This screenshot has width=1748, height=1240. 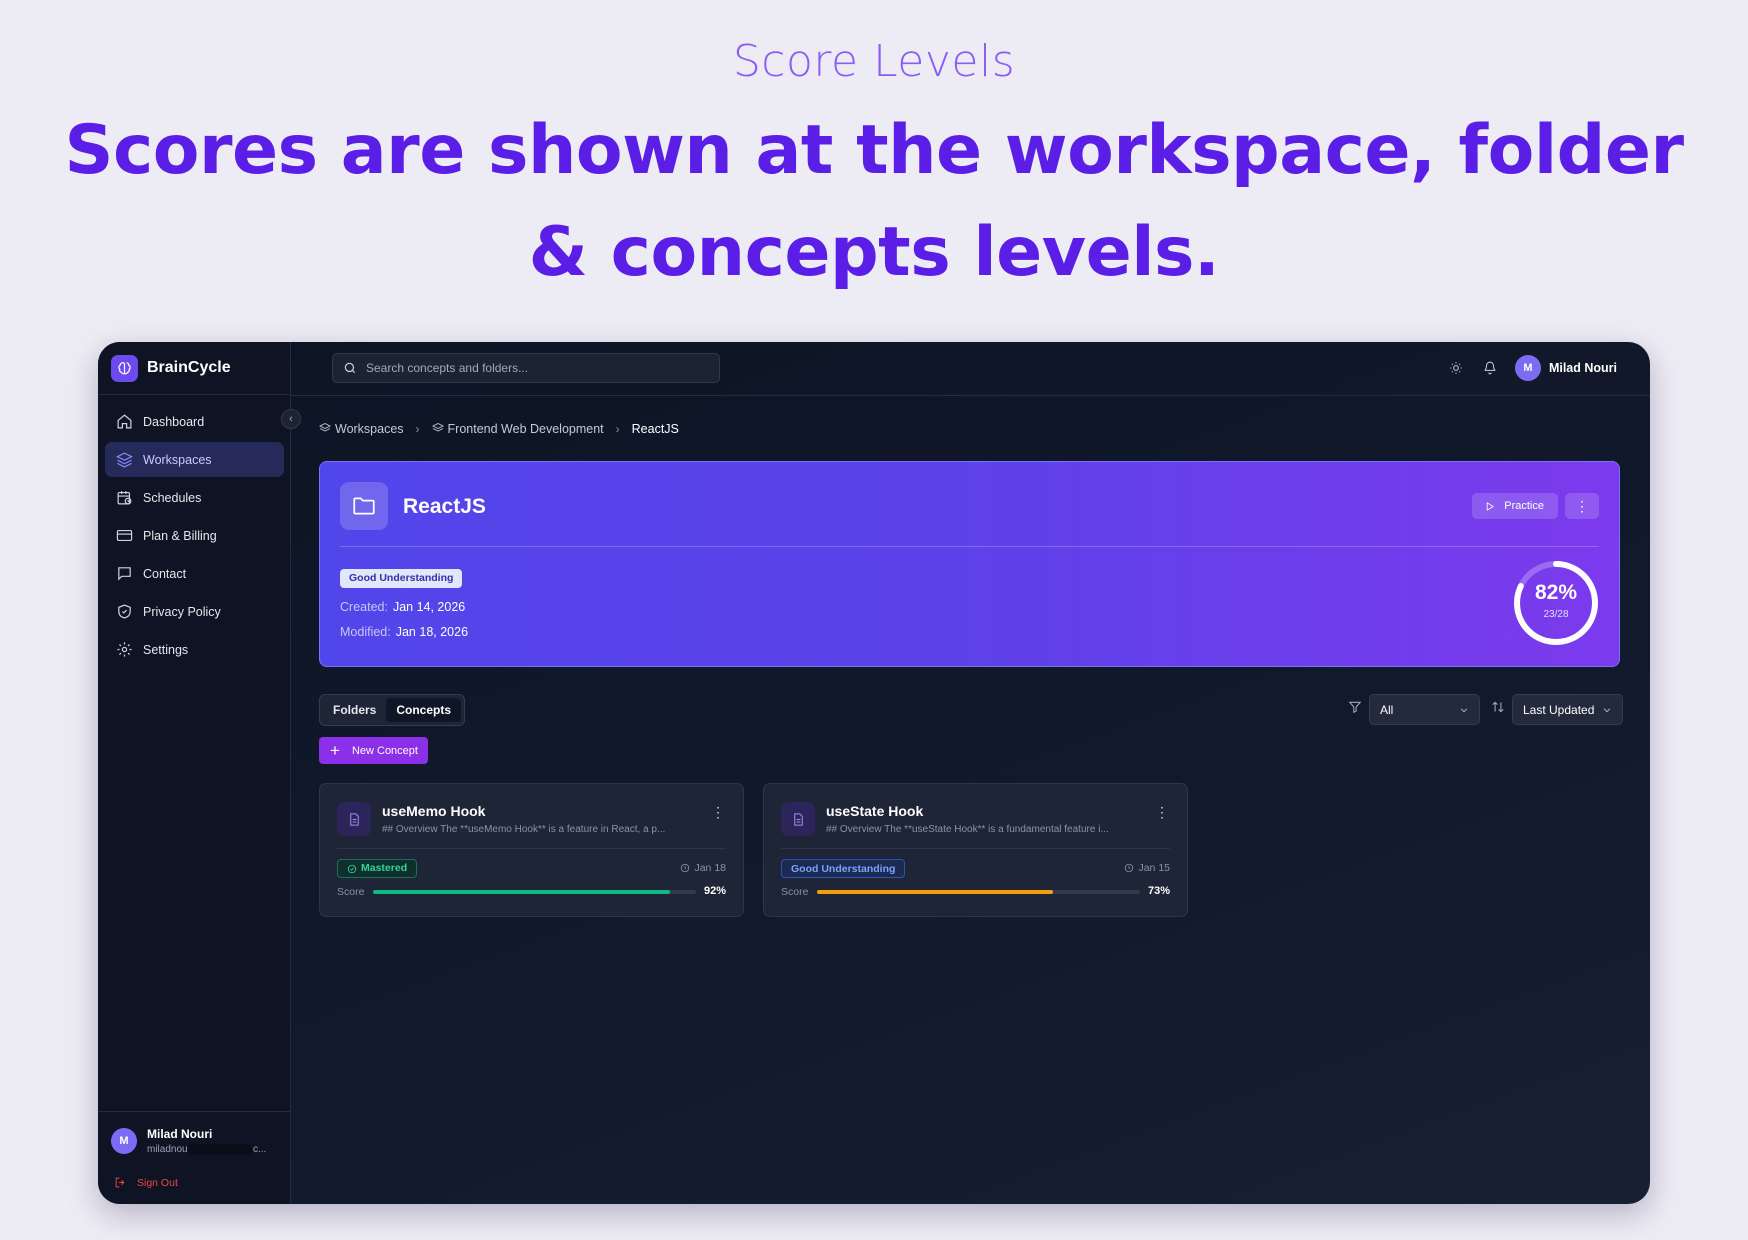 I want to click on sidebar-item-privacy-policy: Privacy Policy, so click(x=194, y=611).